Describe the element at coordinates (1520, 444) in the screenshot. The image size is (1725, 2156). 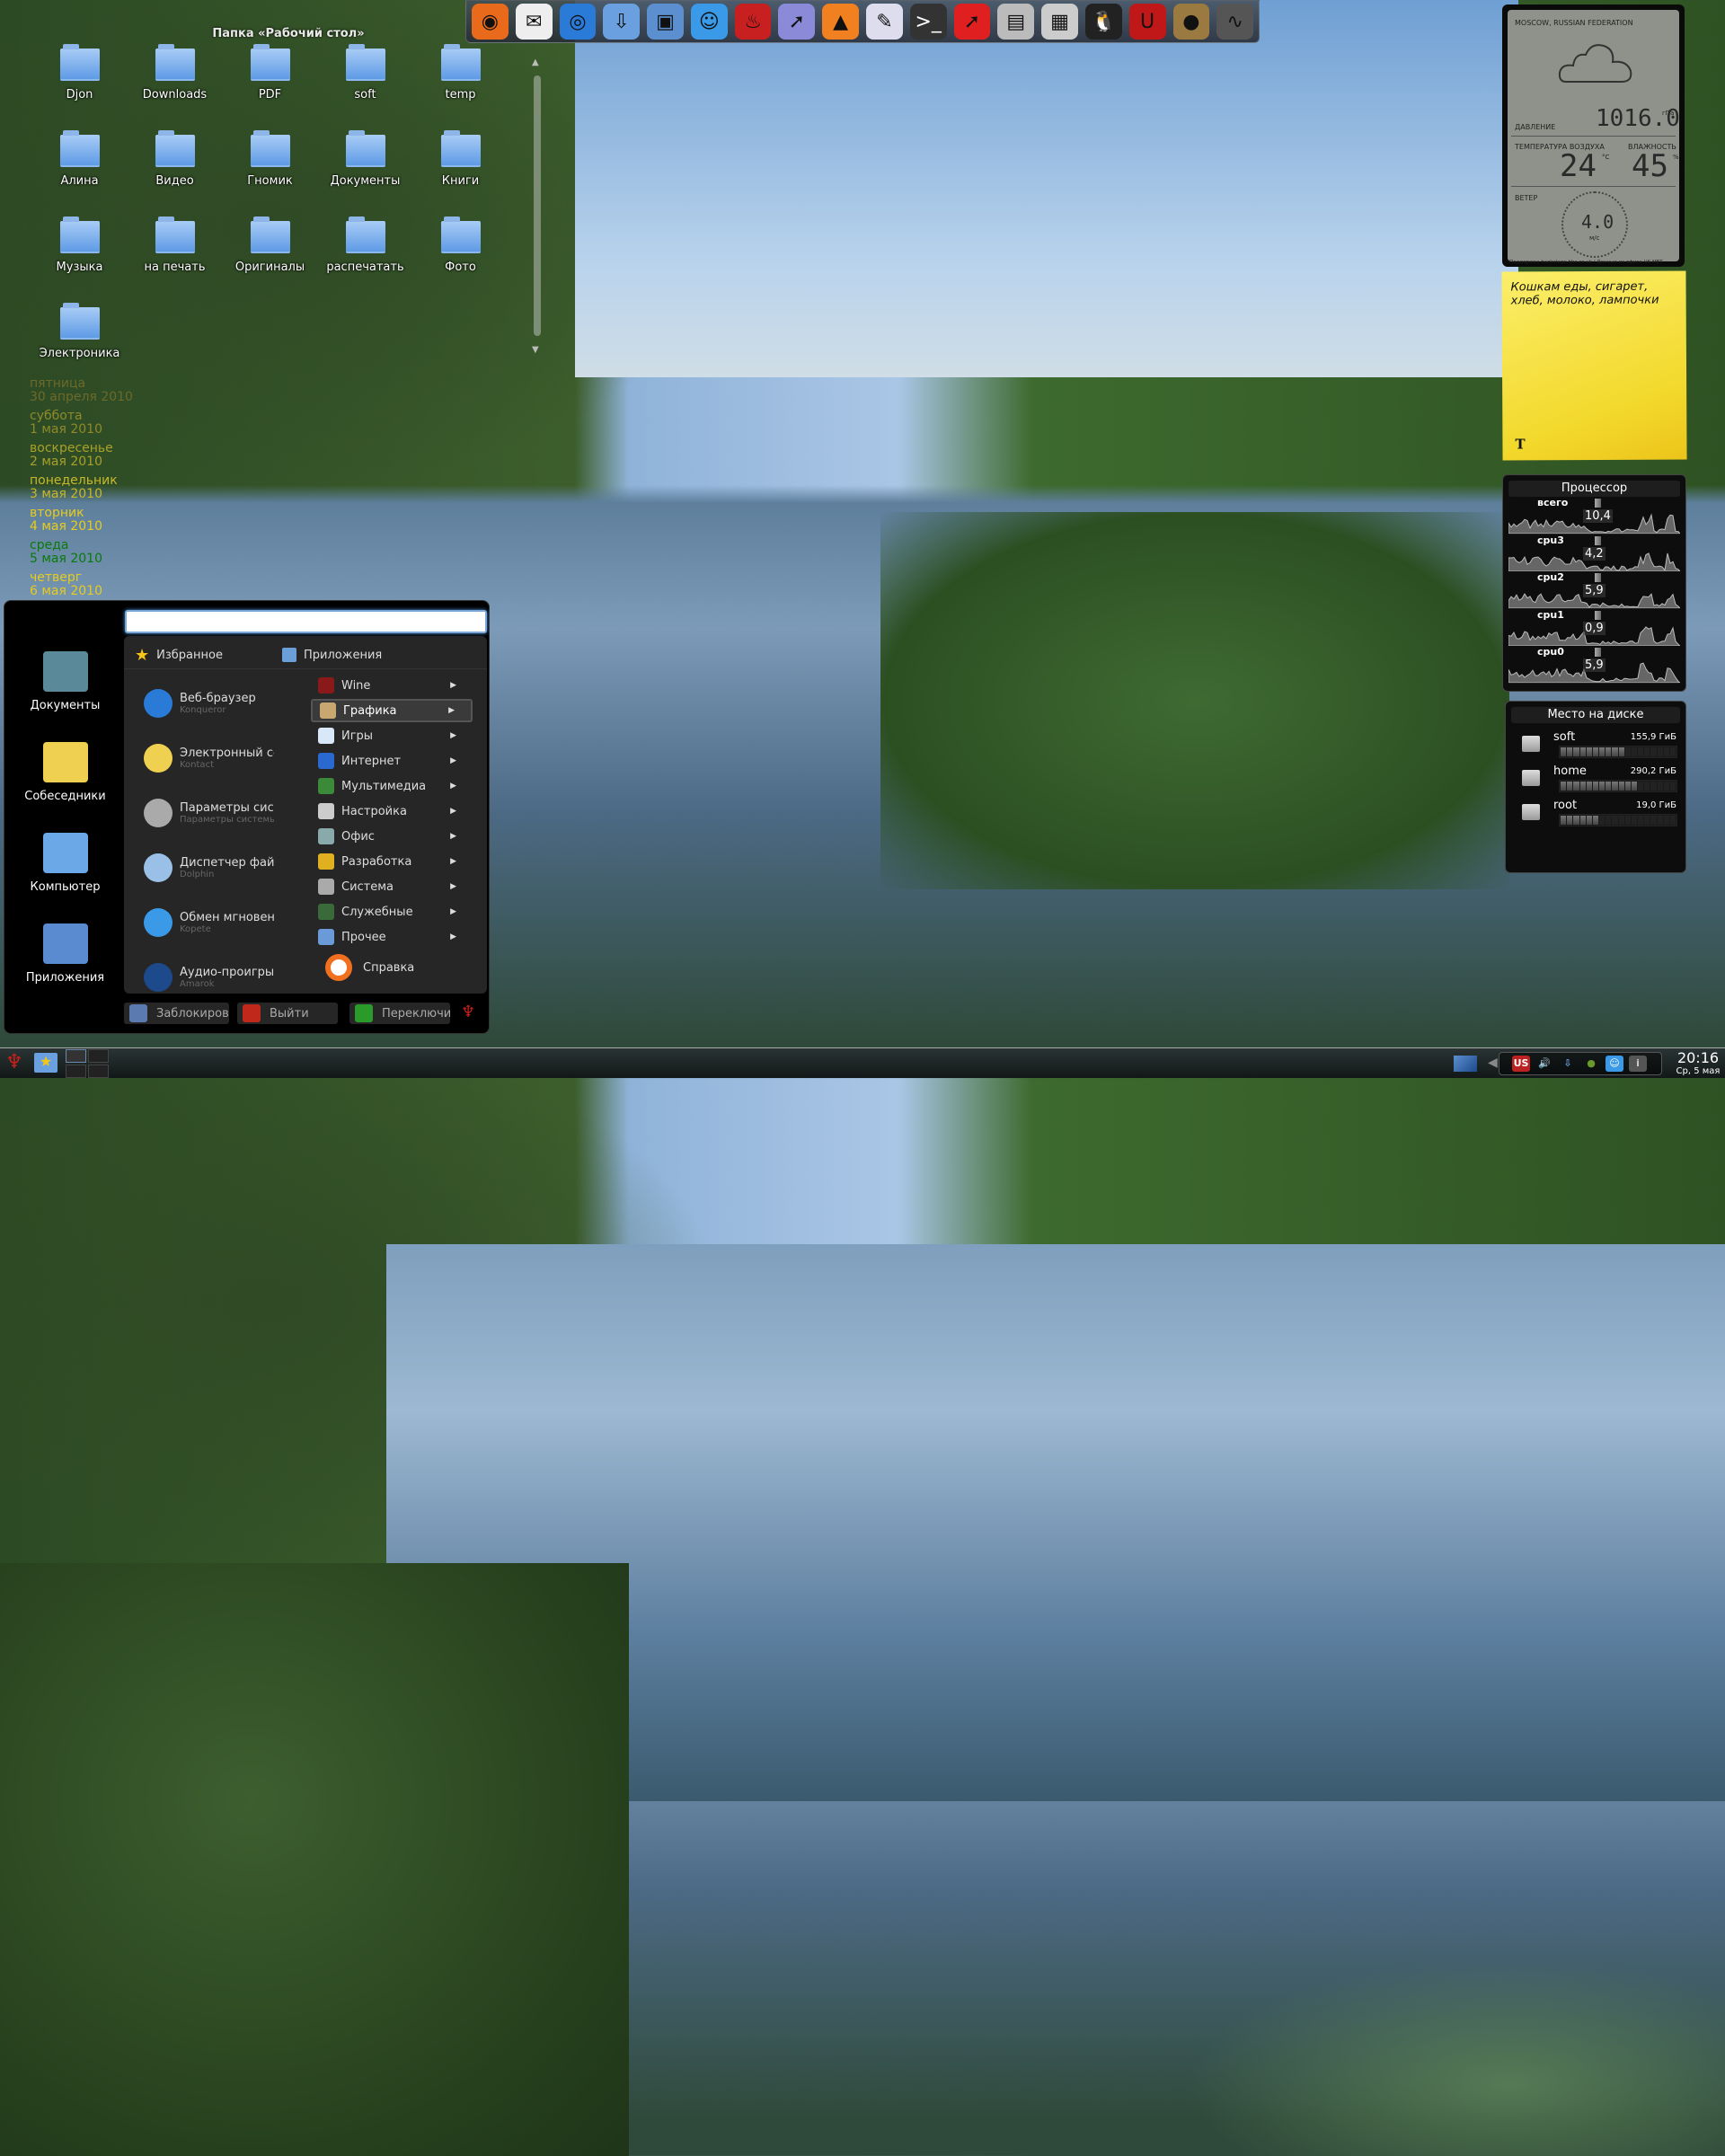
I see `text-format-icon: T` at that location.